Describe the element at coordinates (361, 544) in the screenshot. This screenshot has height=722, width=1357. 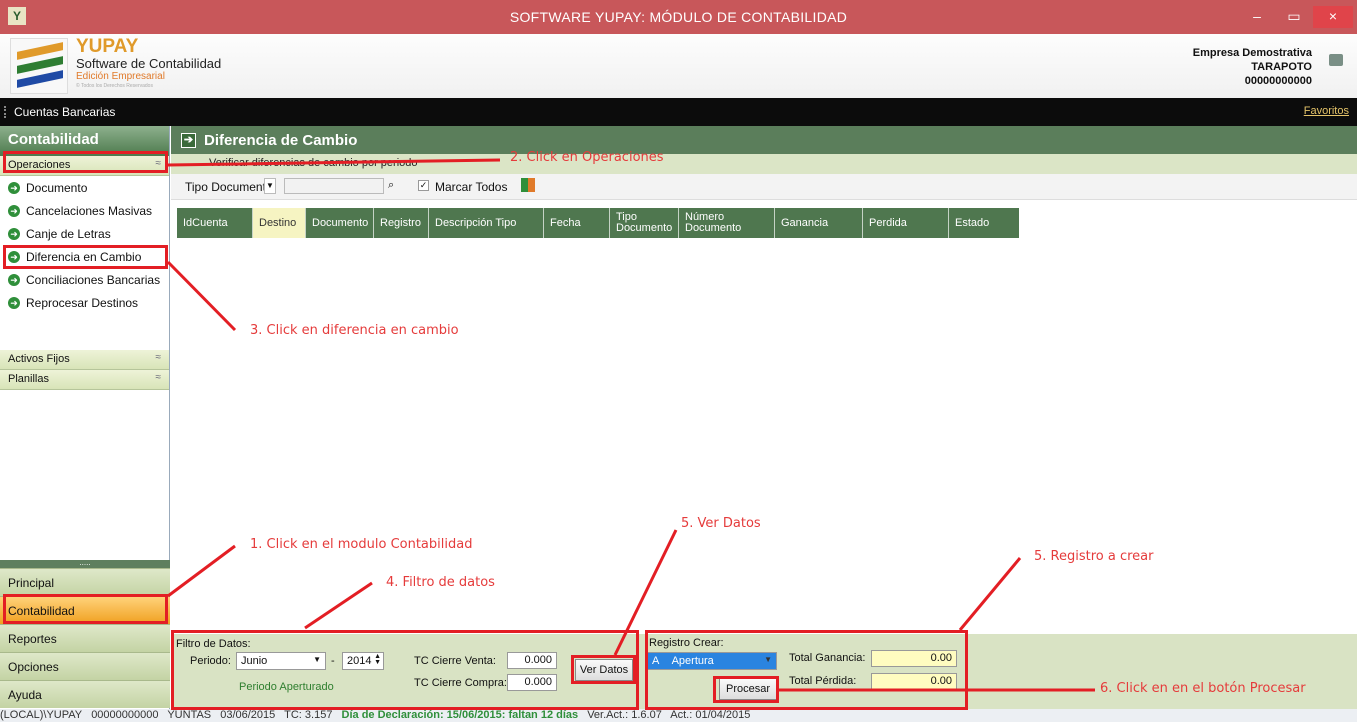
I see `annotation-1: 1. Click en el modulo Contabilidad` at that location.